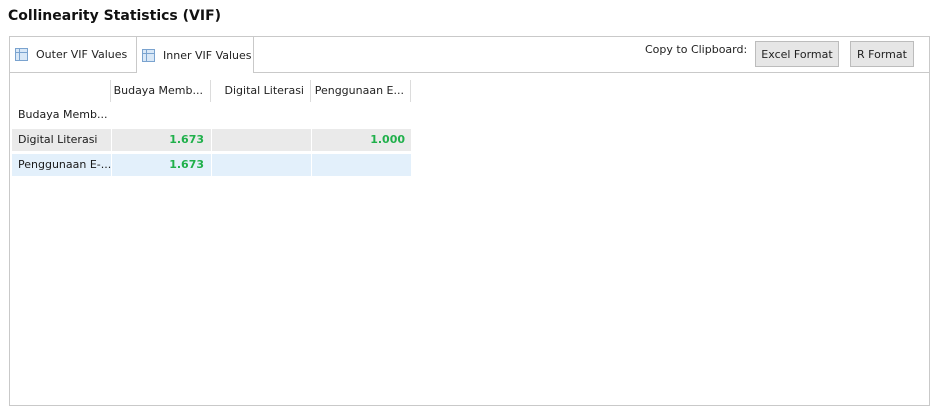 The width and height of the screenshot is (947, 415). What do you see at coordinates (882, 54) in the screenshot?
I see `r-format-button: R Format` at bounding box center [882, 54].